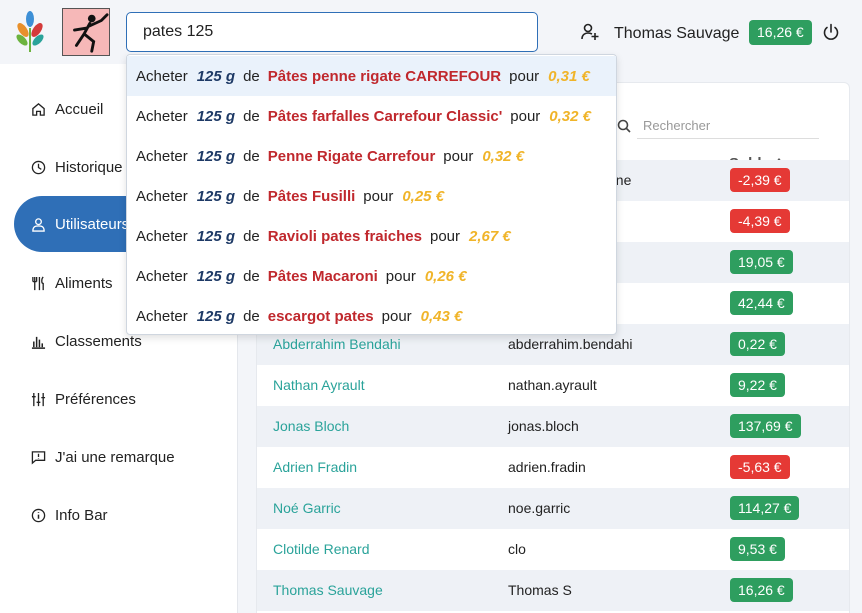 The height and width of the screenshot is (613, 862). What do you see at coordinates (38, 457) in the screenshot?
I see `comment-icon` at bounding box center [38, 457].